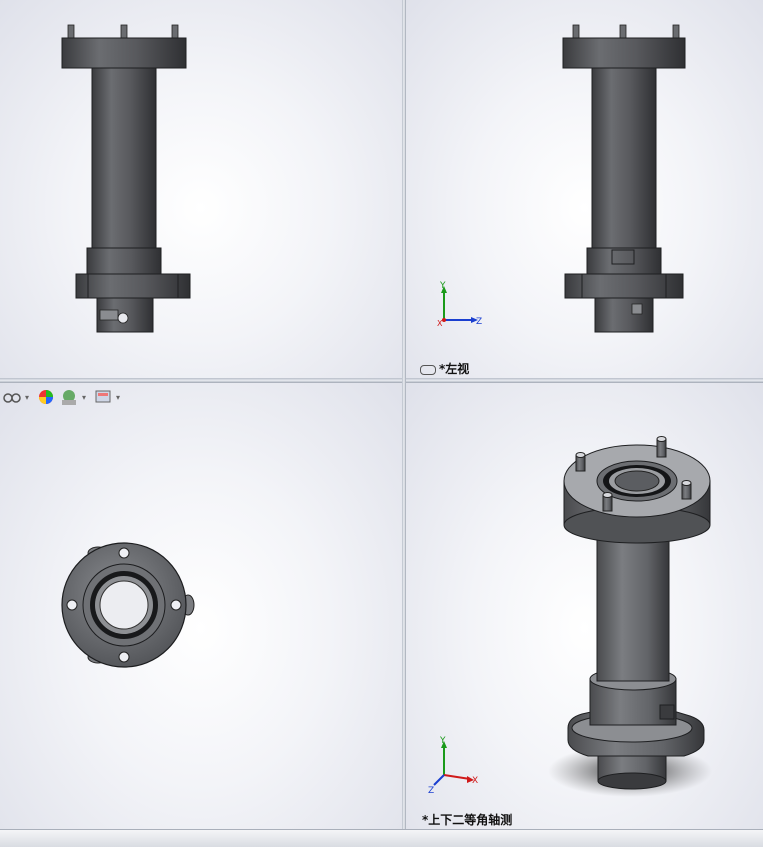 The height and width of the screenshot is (847, 763). What do you see at coordinates (128, 605) in the screenshot?
I see `part-bottom-view` at bounding box center [128, 605].